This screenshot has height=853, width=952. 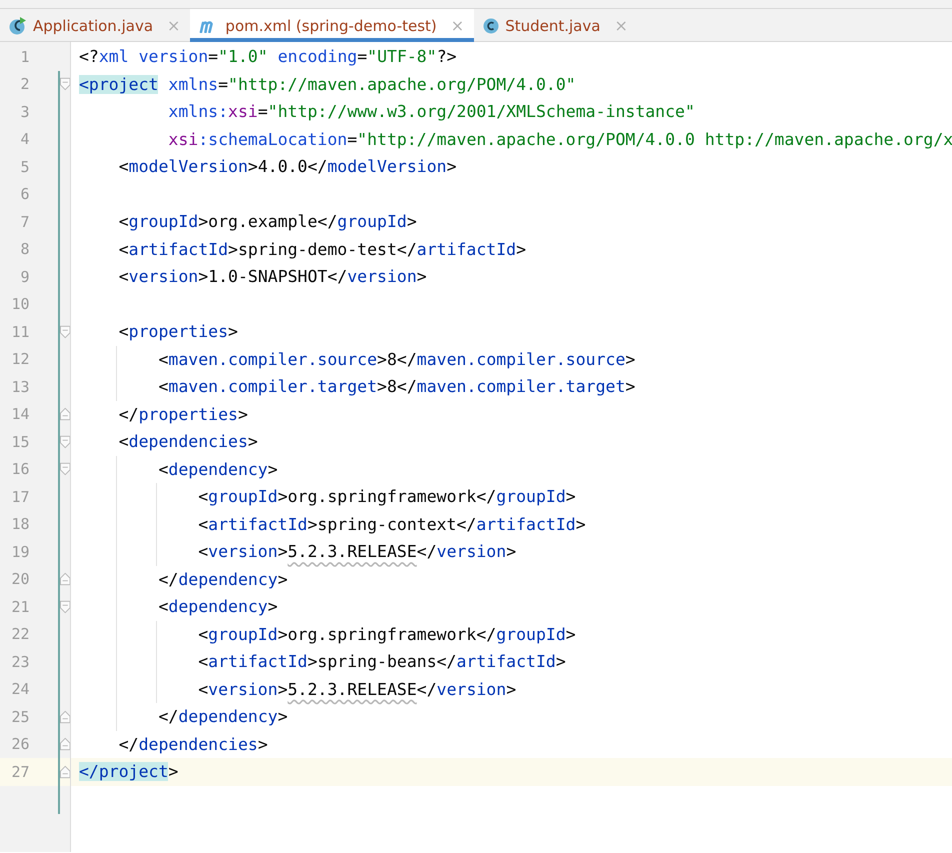 What do you see at coordinates (20, 414) in the screenshot?
I see `line-number: 14` at bounding box center [20, 414].